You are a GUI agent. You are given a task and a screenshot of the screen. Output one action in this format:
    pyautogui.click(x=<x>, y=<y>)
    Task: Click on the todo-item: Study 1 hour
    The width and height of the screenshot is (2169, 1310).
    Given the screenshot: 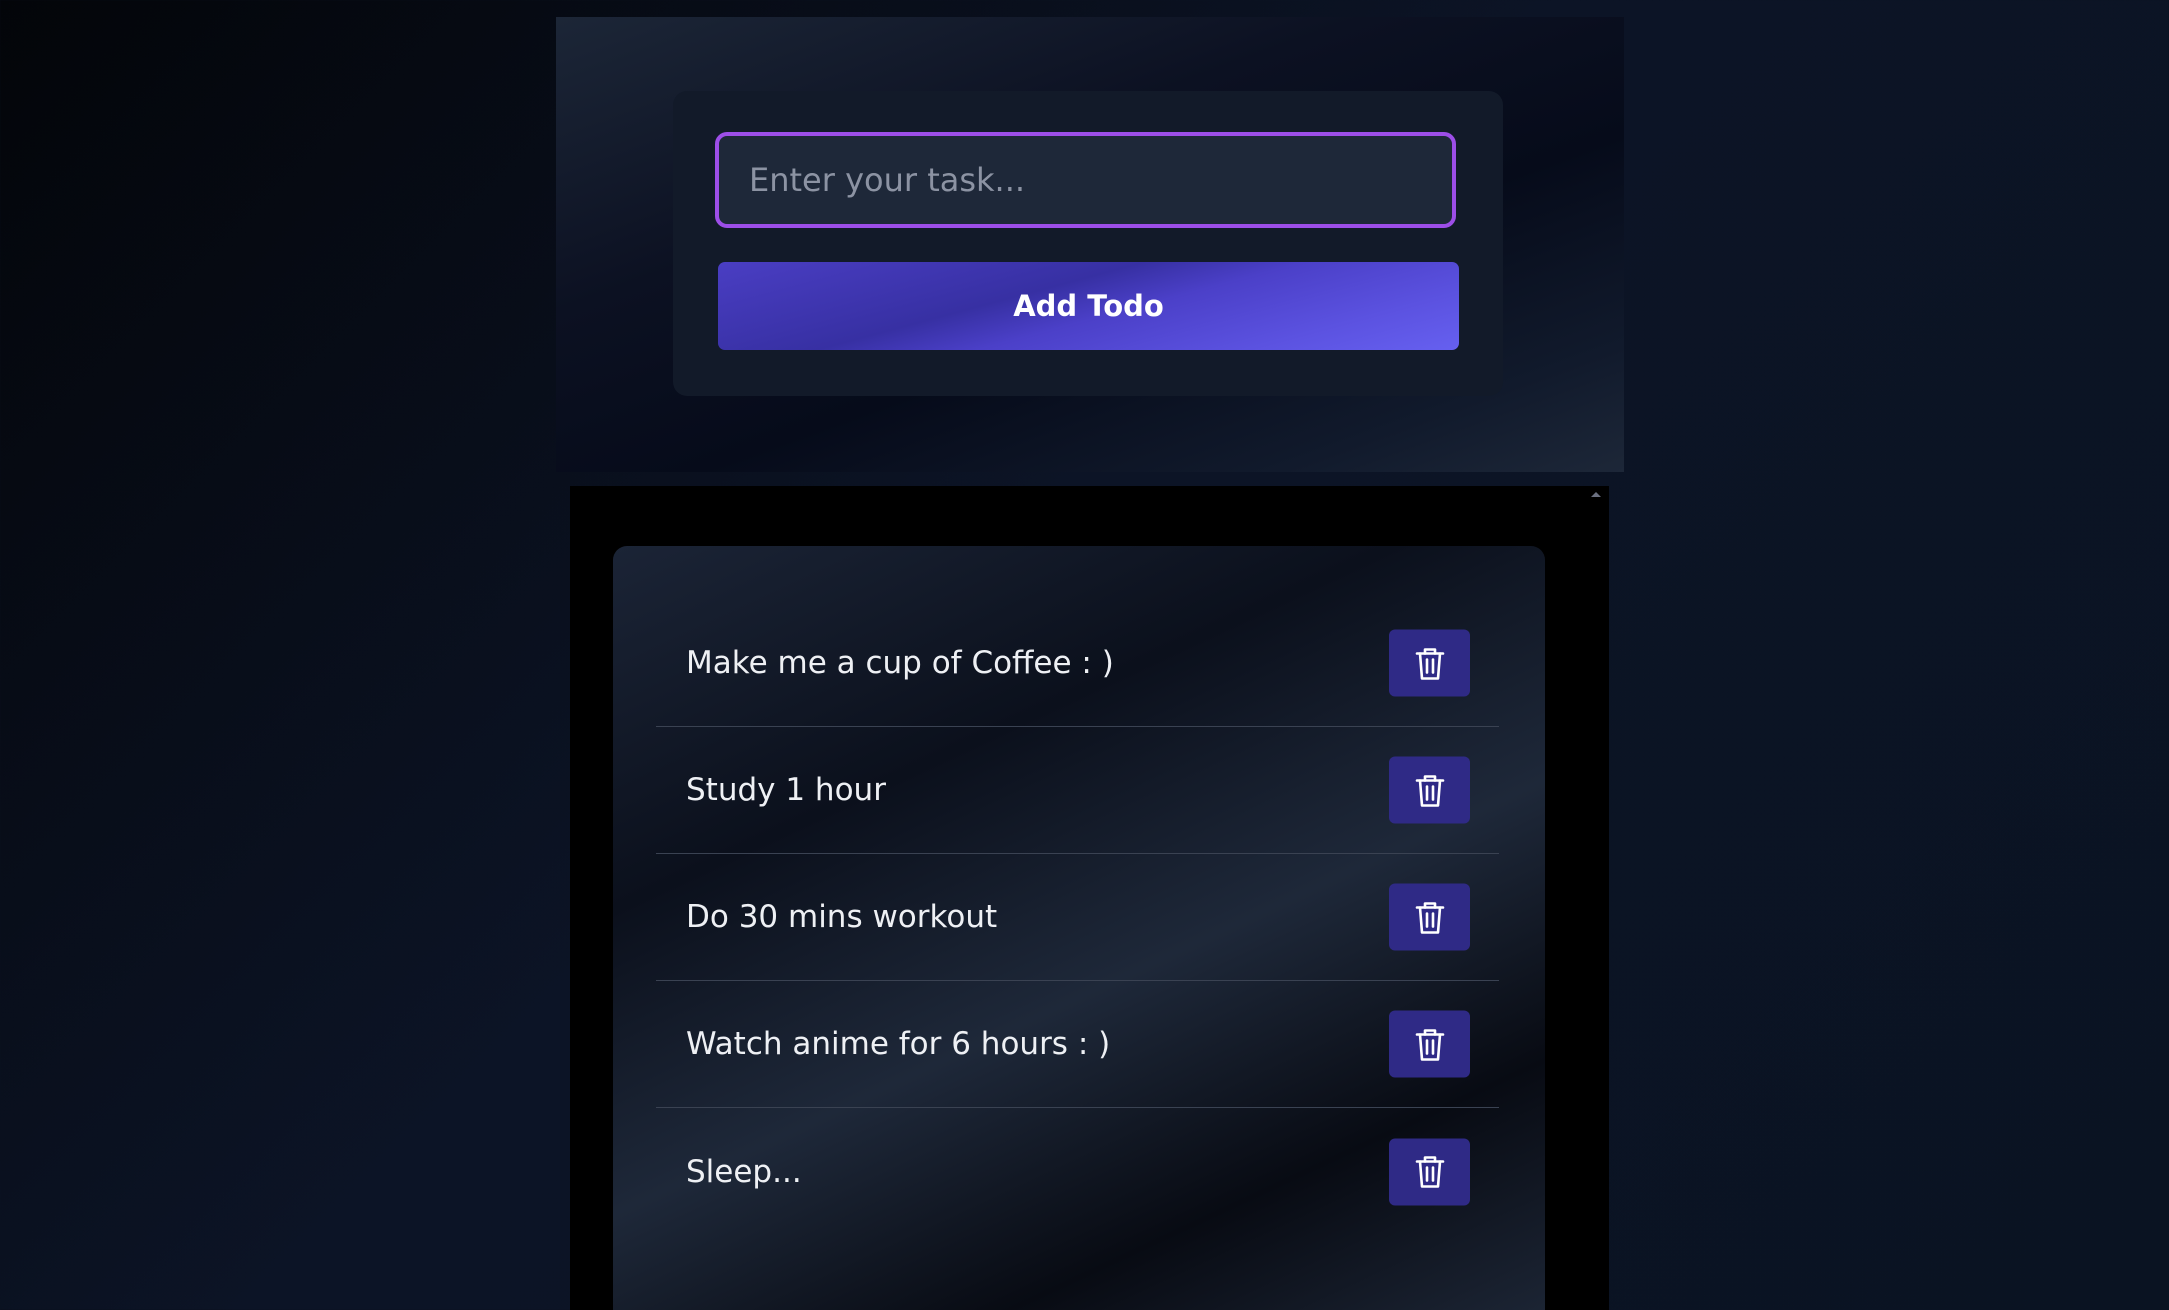 What is the action you would take?
    pyautogui.click(x=1077, y=790)
    